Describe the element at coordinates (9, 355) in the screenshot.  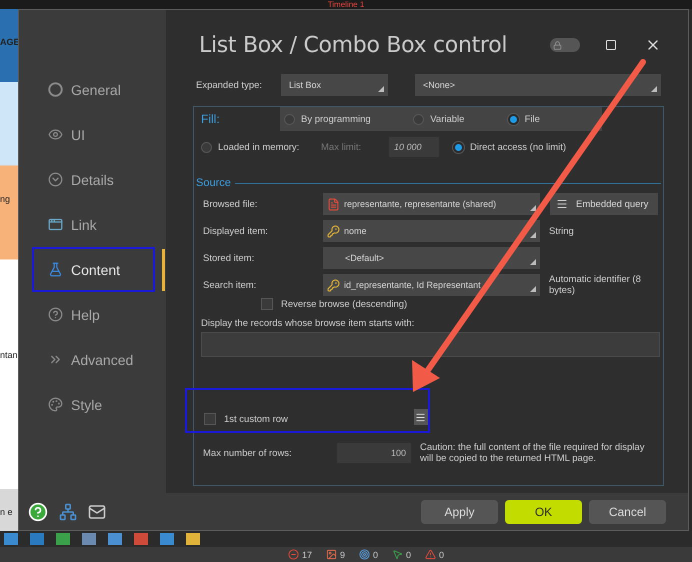
I see `background-text: ntan` at that location.